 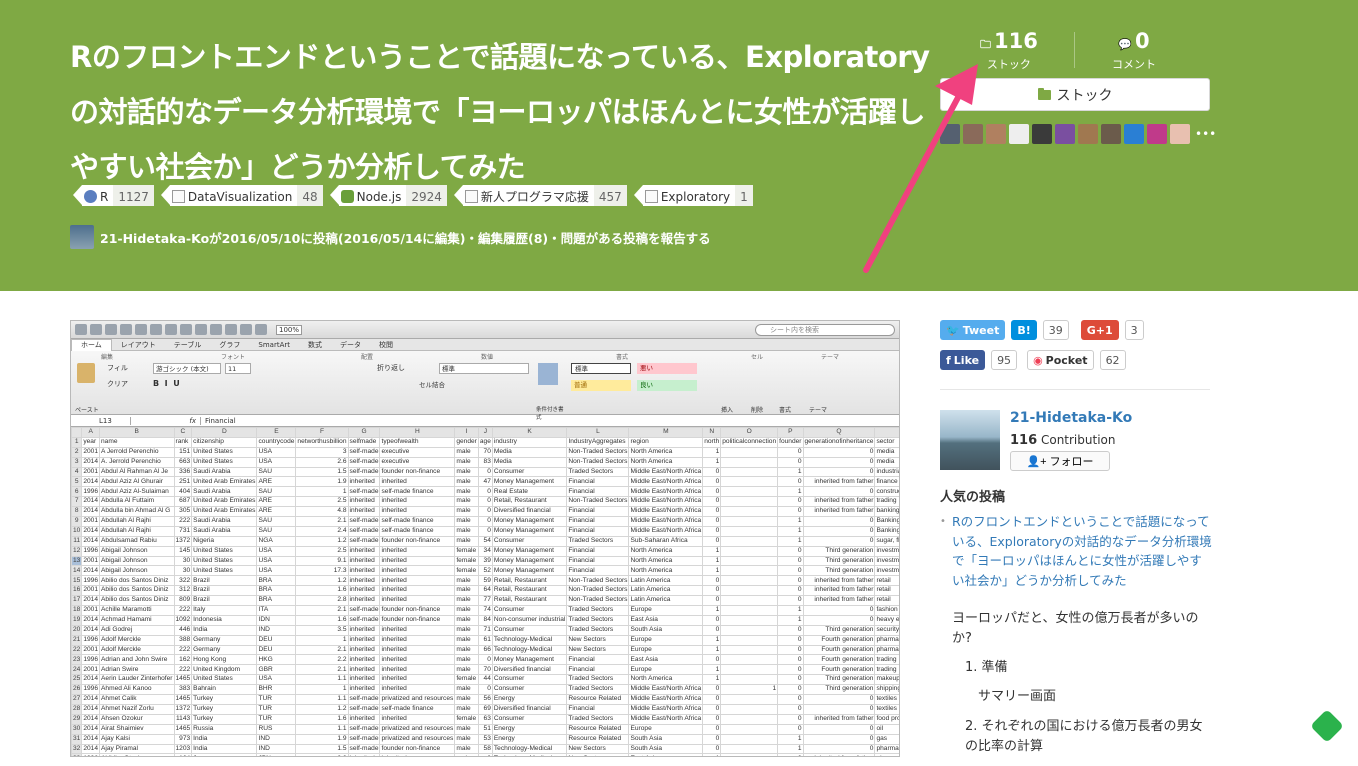 I want to click on stock-stat: 🗀 116 ストック, so click(x=1009, y=51).